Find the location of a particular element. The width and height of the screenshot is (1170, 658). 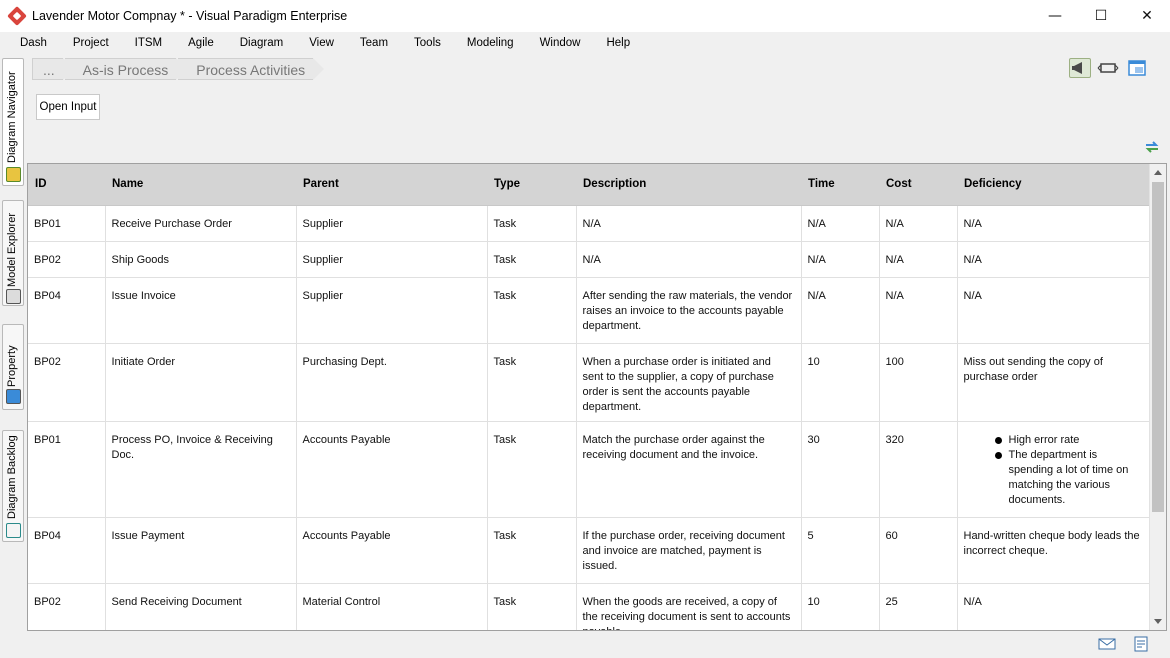

maximize-button: ☐ is located at coordinates (1101, 16).